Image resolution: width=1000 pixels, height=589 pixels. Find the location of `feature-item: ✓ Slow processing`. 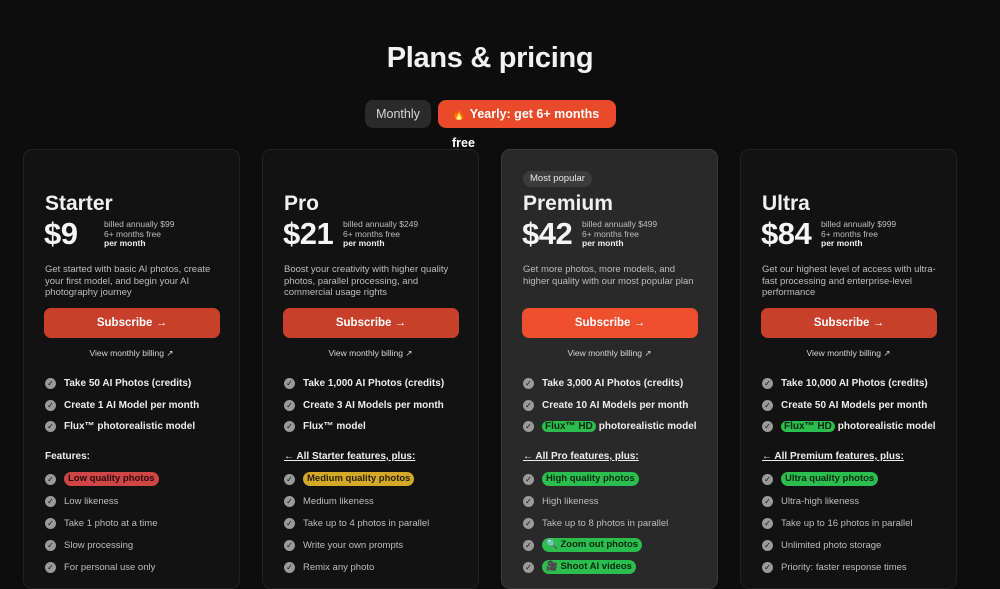

feature-item: ✓ Slow processing is located at coordinates (140, 545).